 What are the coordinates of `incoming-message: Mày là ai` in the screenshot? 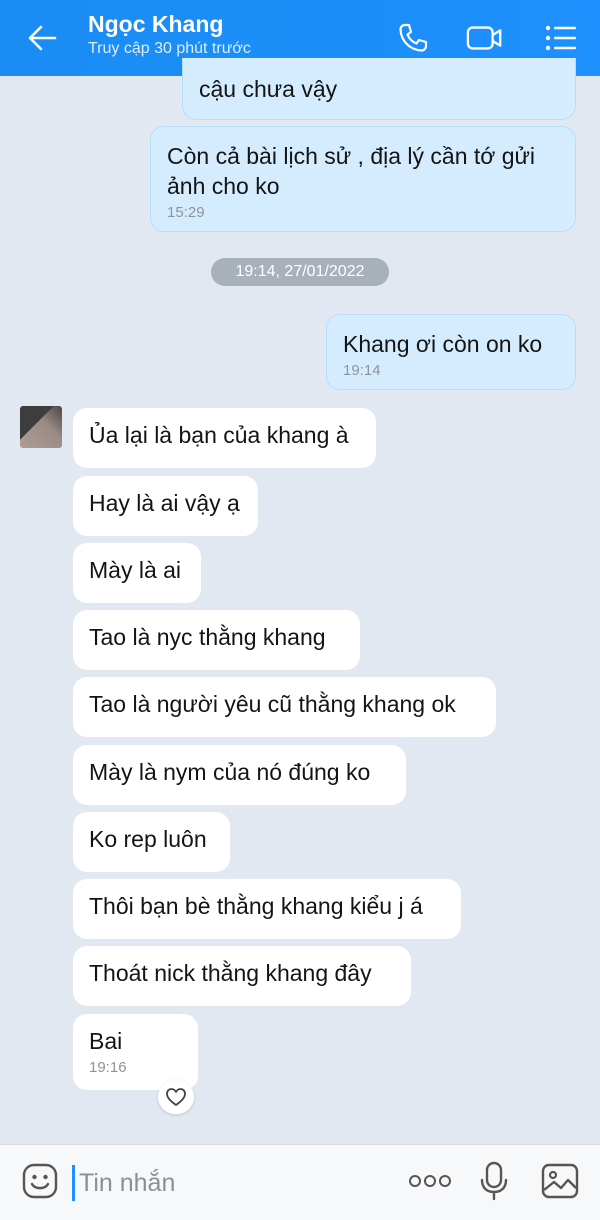 It's located at (137, 573).